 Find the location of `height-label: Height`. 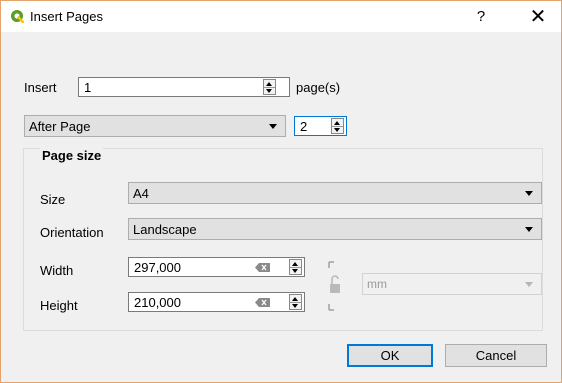

height-label: Height is located at coordinates (59, 305).